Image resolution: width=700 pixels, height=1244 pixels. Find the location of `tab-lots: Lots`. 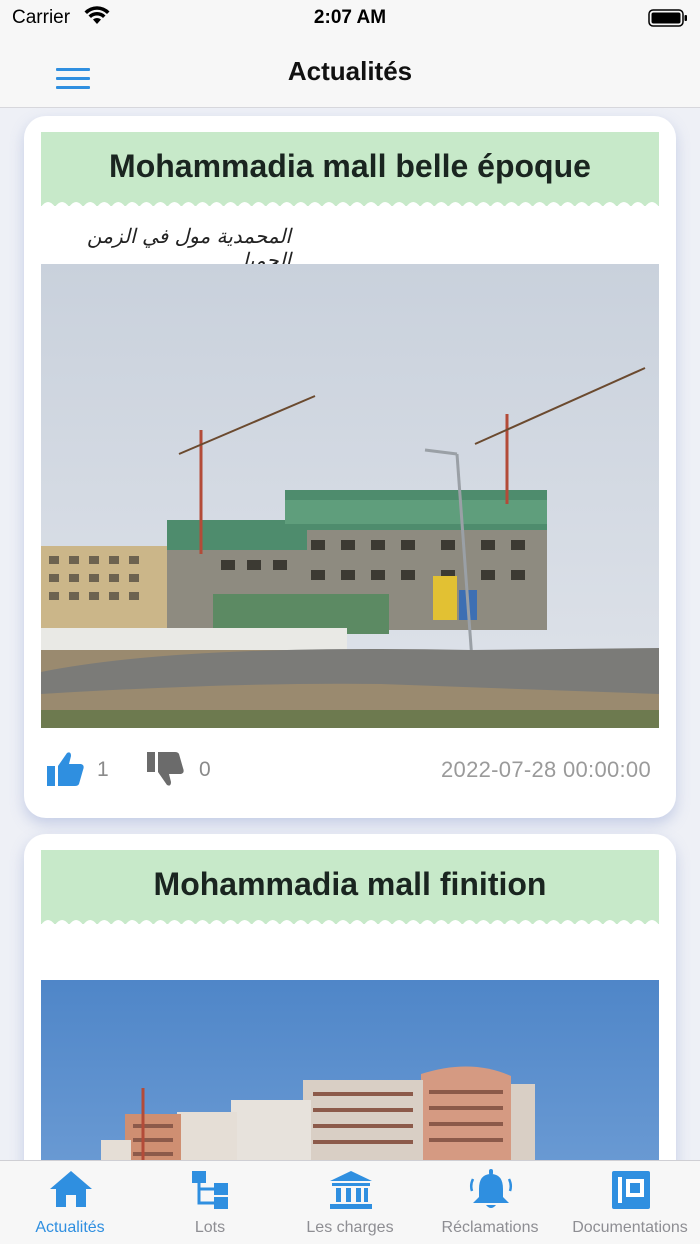

tab-lots: Lots is located at coordinates (210, 1202).